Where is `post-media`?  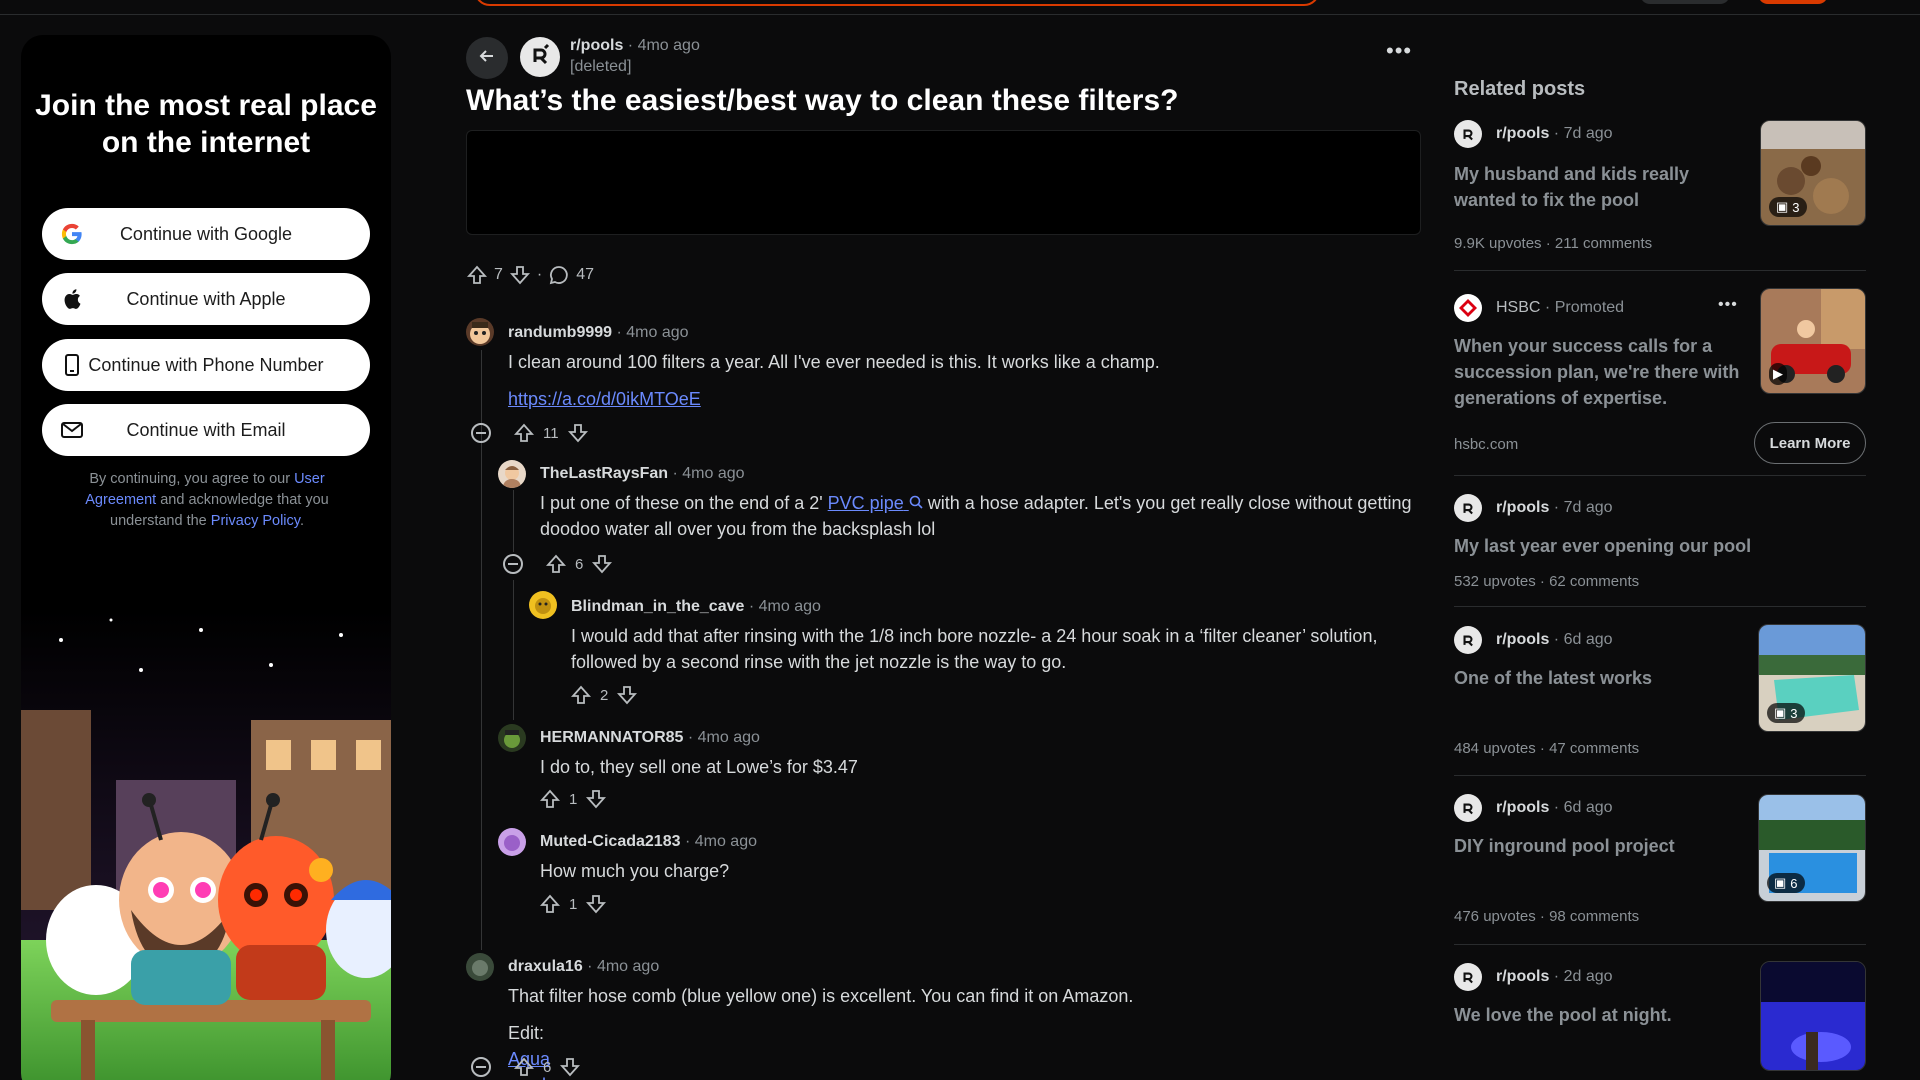
post-media is located at coordinates (943, 182).